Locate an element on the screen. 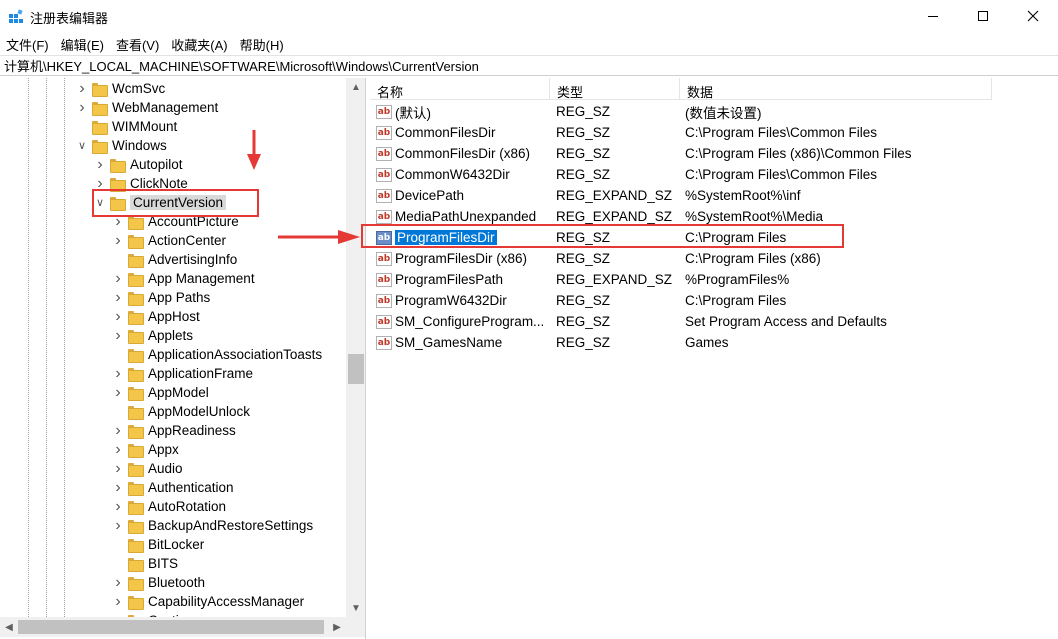 Image resolution: width=1058 pixels, height=639 pixels. address-bar is located at coordinates (529, 65).